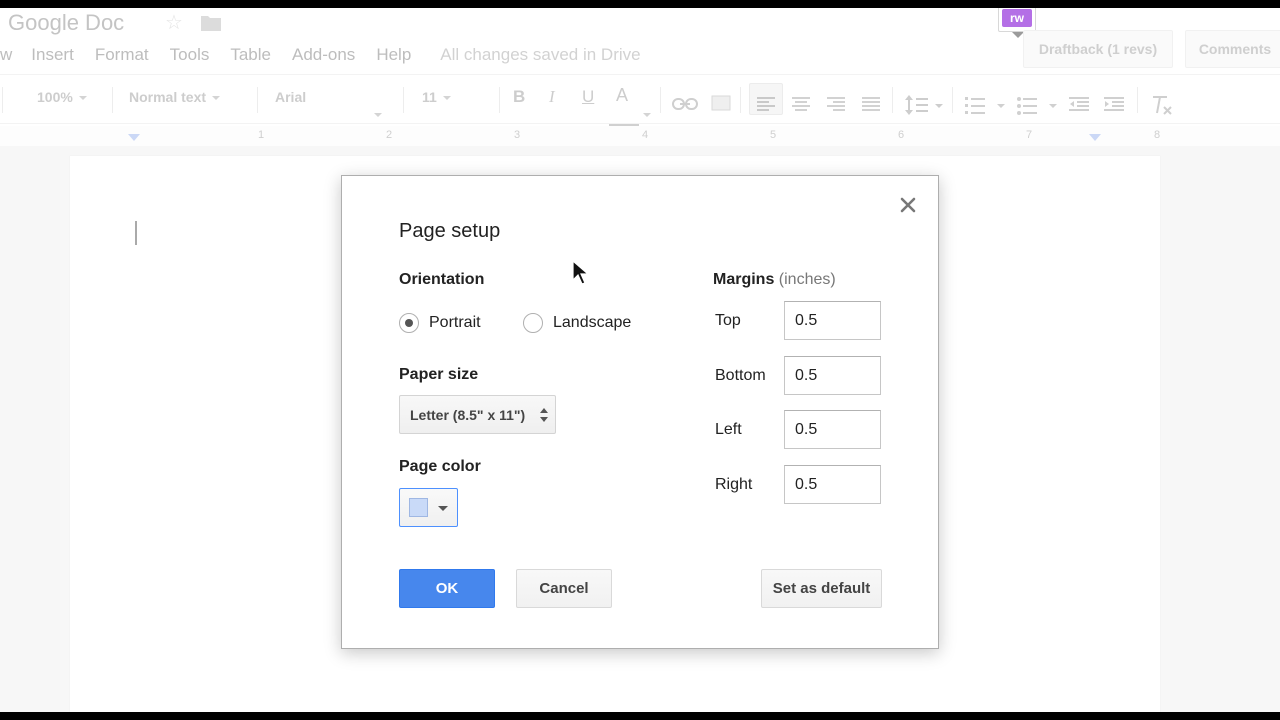  What do you see at coordinates (552, 97) in the screenshot?
I see `italic-button: I` at bounding box center [552, 97].